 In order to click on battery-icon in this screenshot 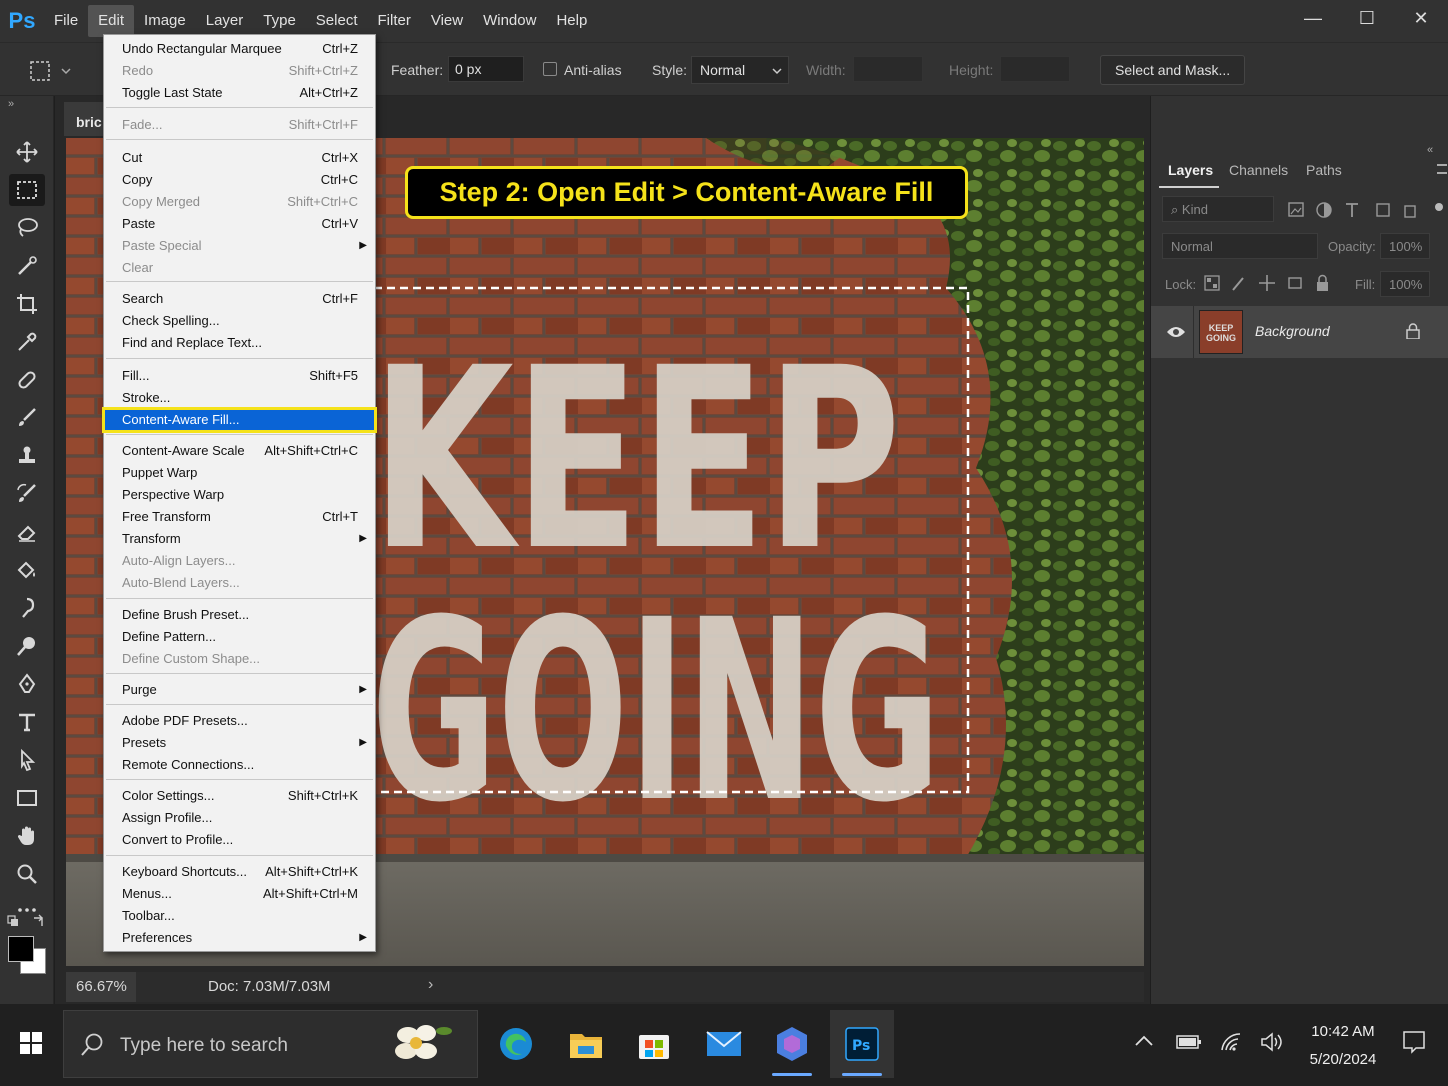, I will do `click(1189, 1044)`.